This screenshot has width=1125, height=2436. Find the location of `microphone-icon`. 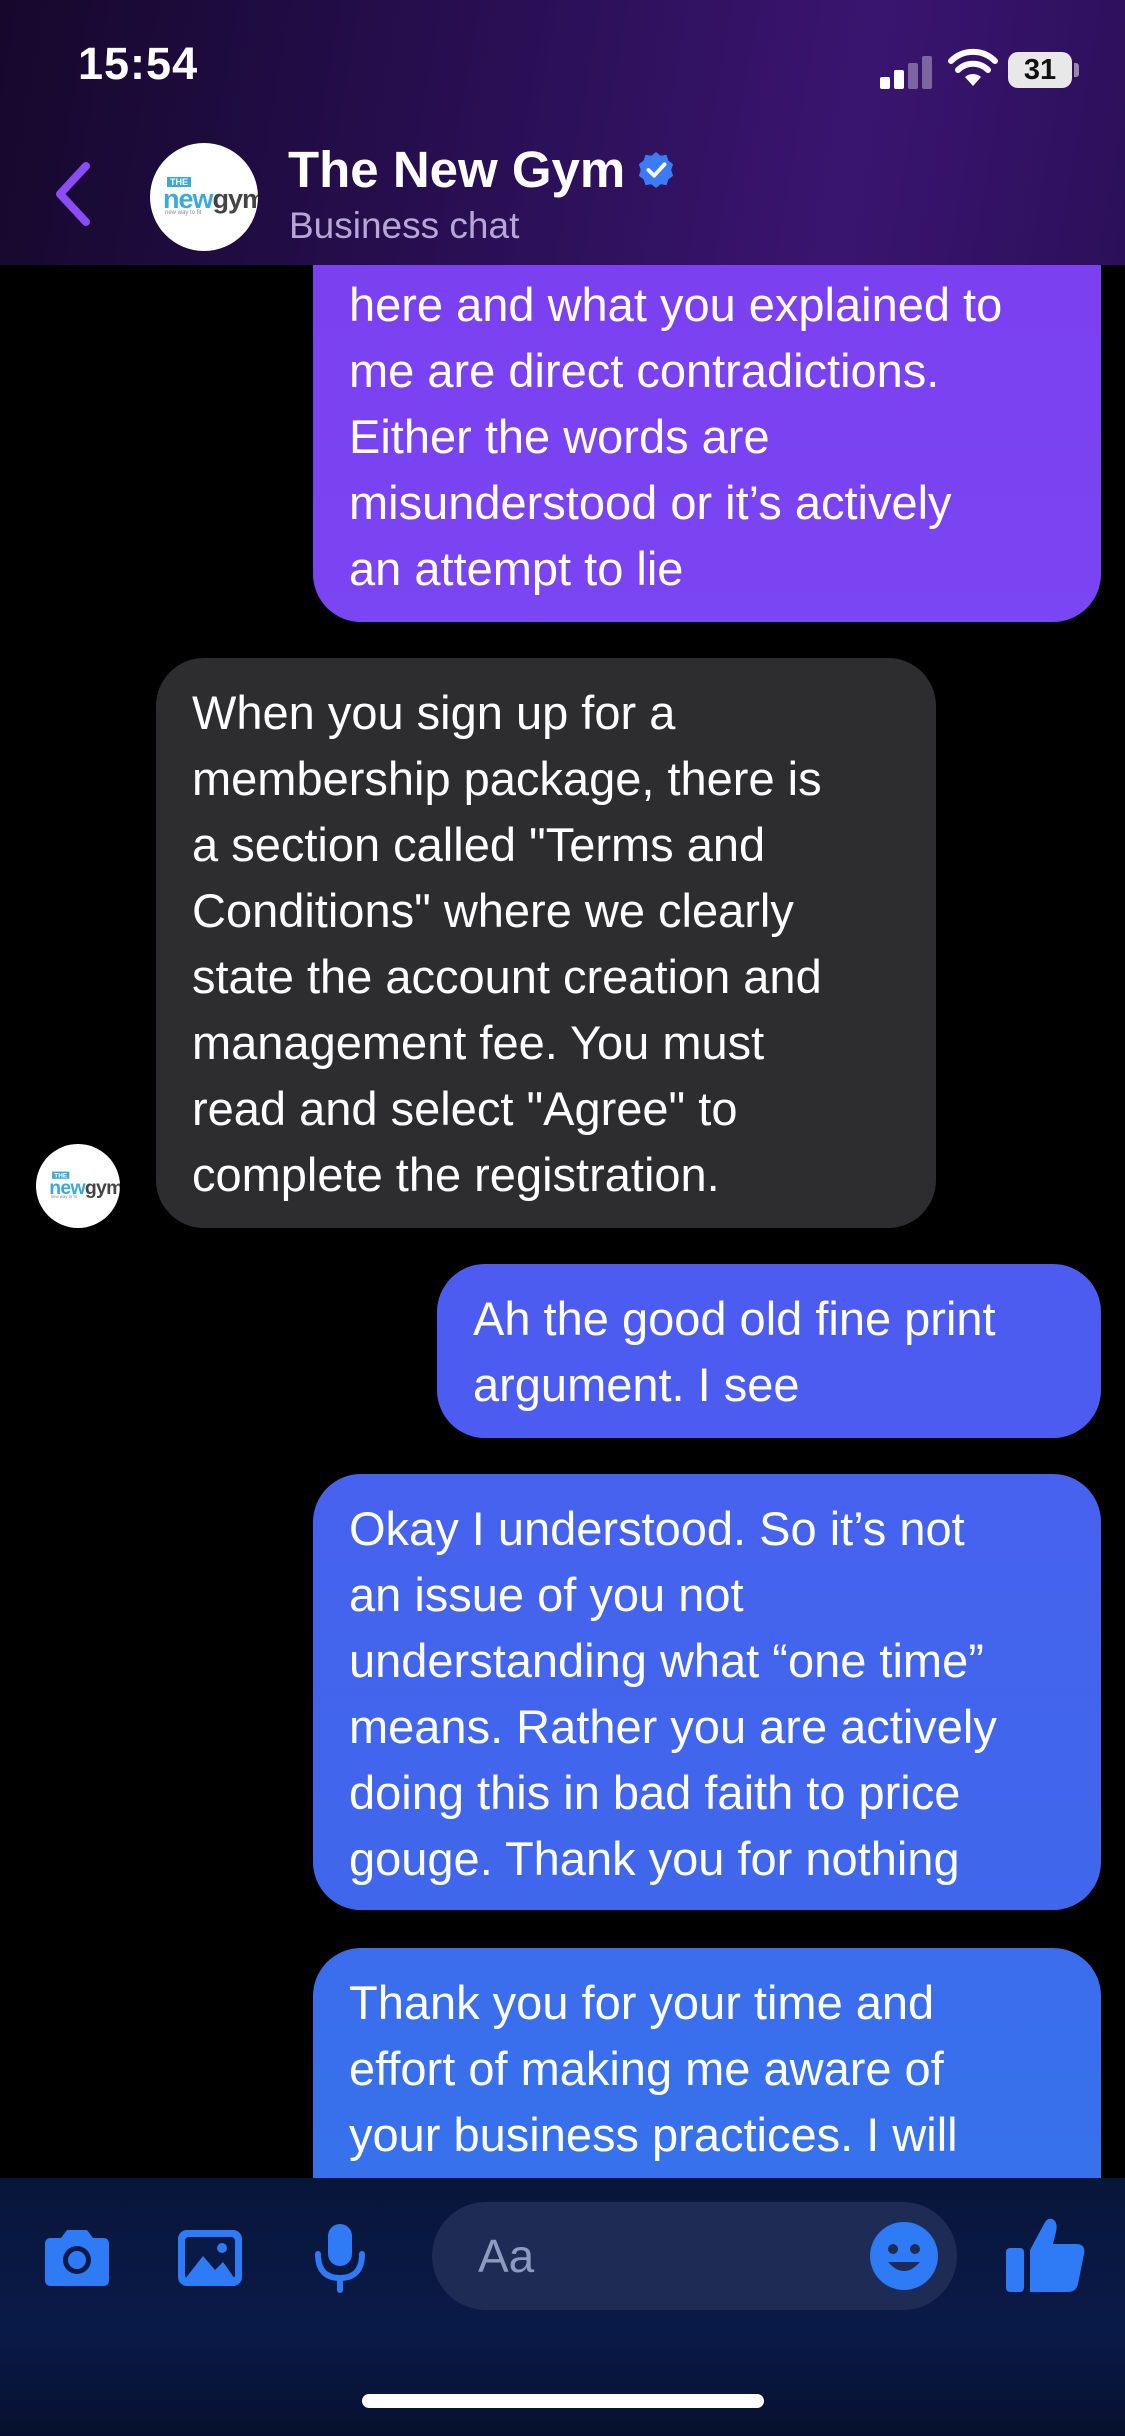

microphone-icon is located at coordinates (340, 2258).